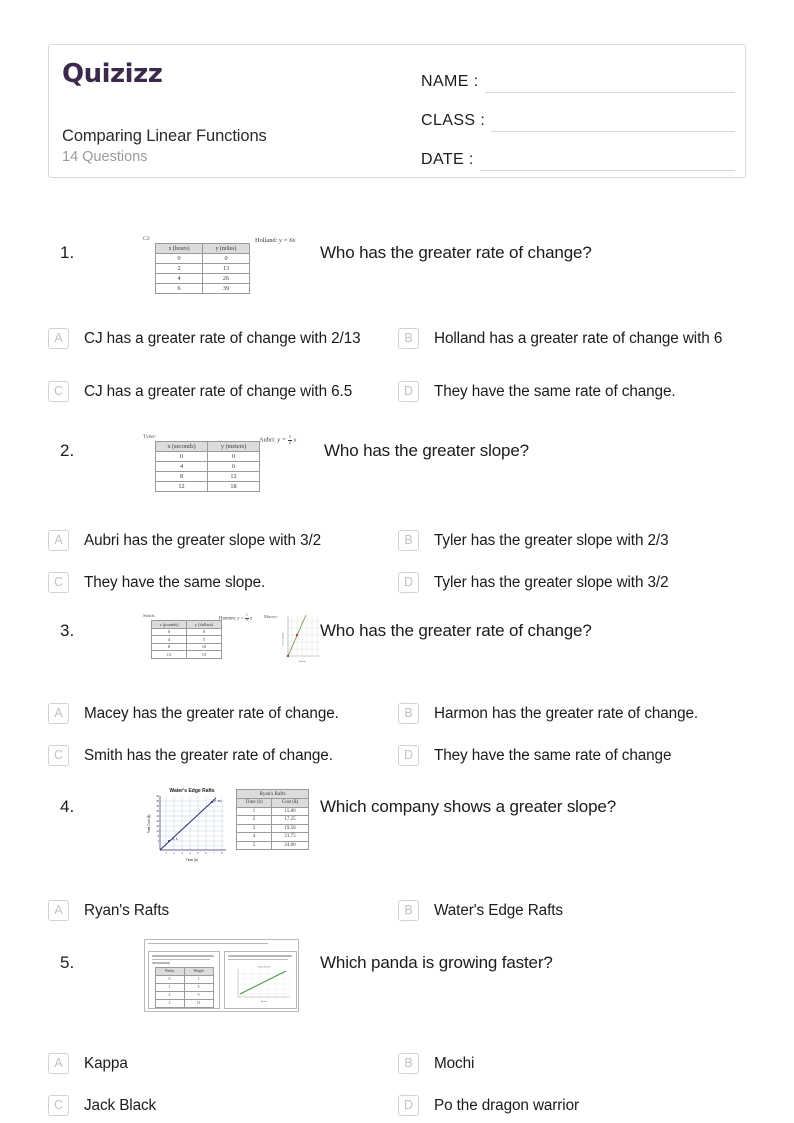 The height and width of the screenshot is (1123, 794). Describe the element at coordinates (551, 582) in the screenshot. I see `option-text: Tyler has the greater slope with 3/2` at that location.